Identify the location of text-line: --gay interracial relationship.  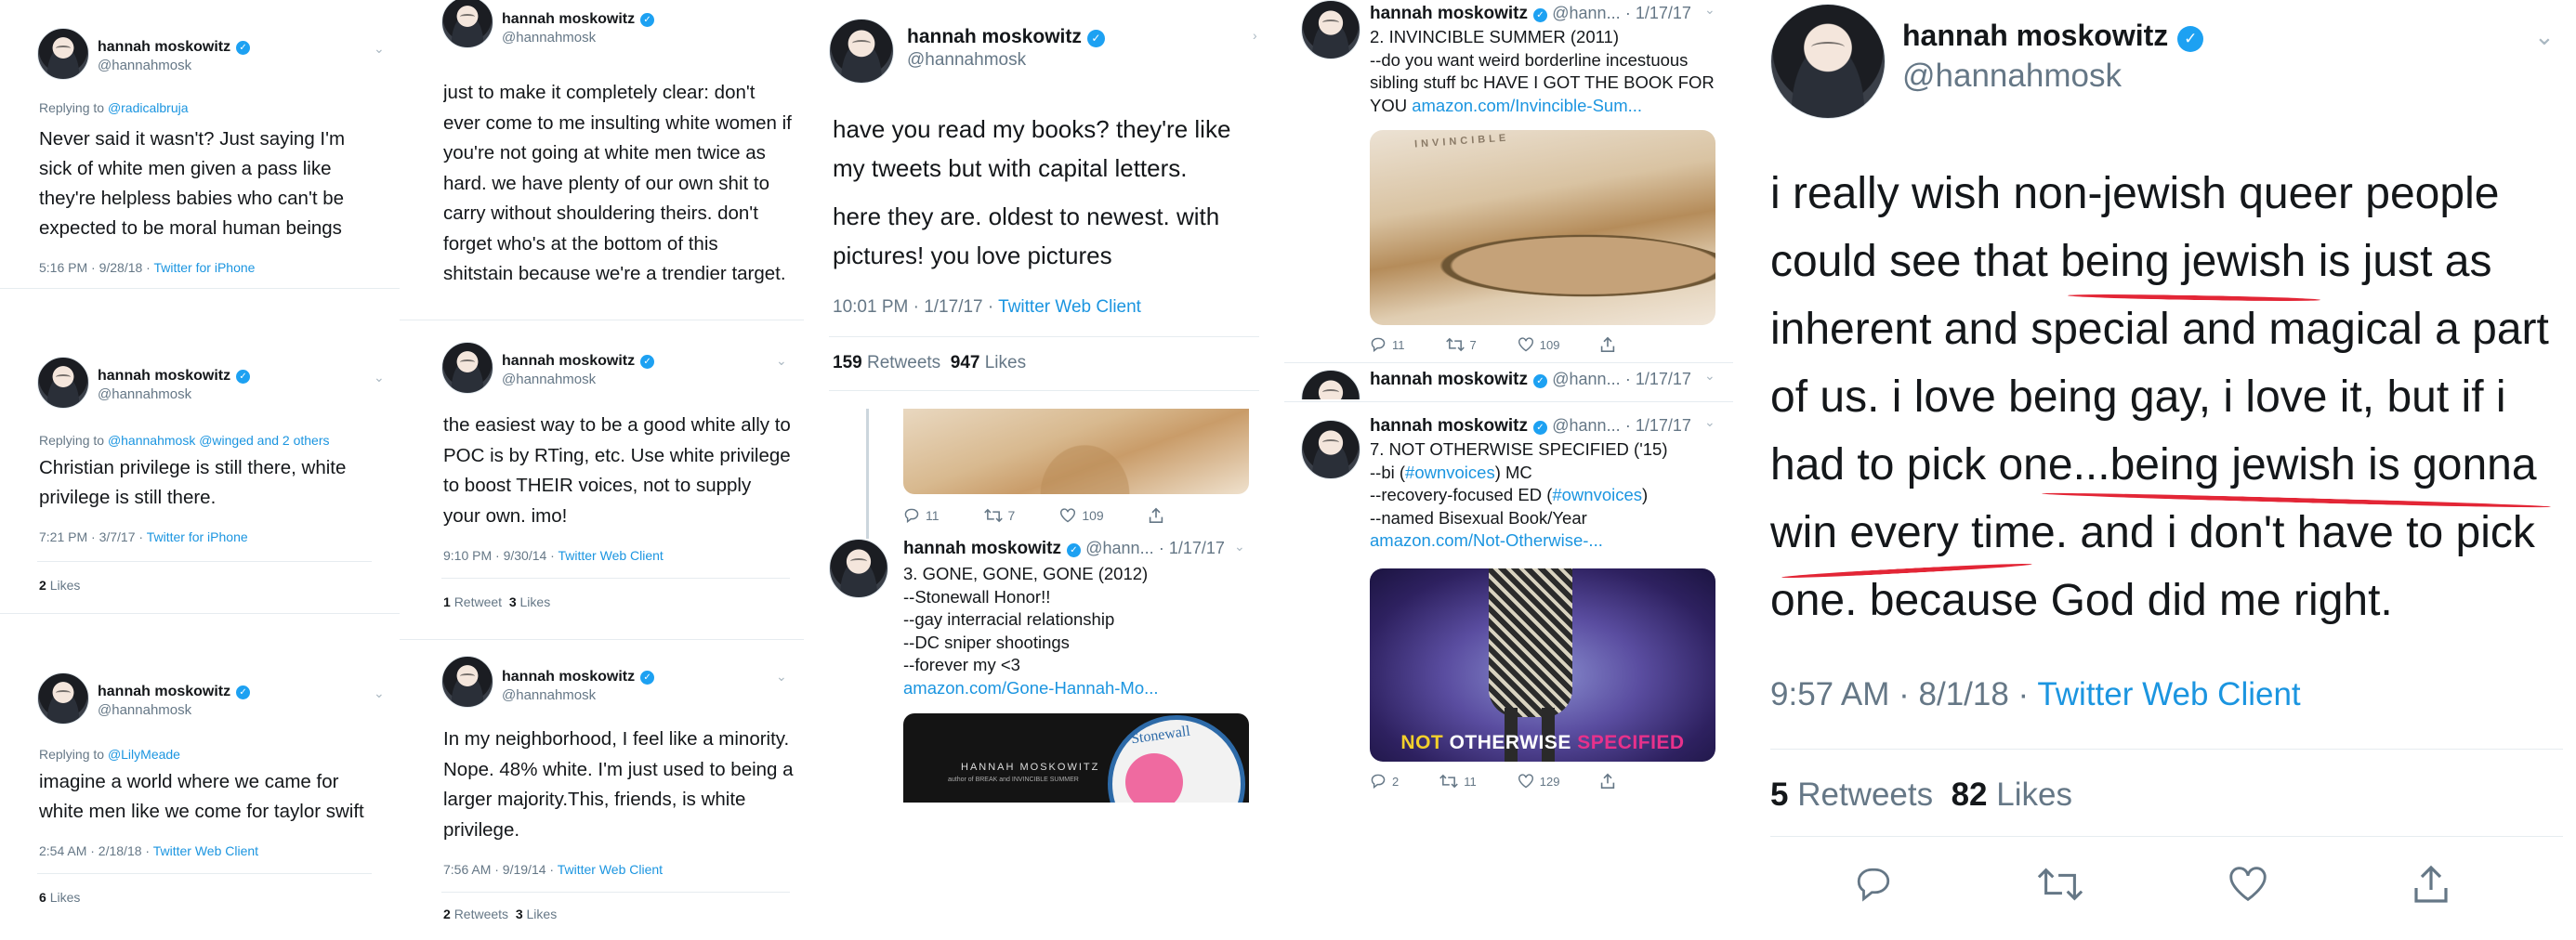
(1009, 619).